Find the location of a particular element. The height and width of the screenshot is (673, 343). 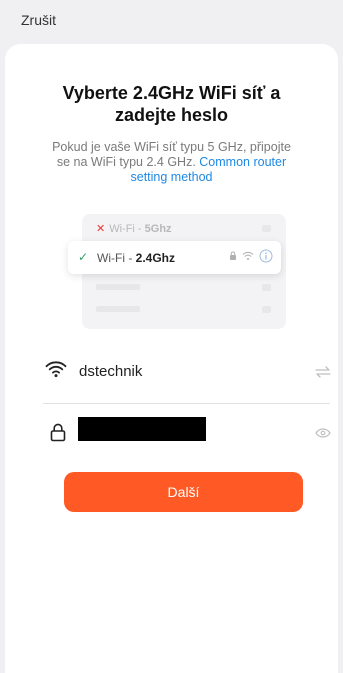

network-24ghz-row: ✓ Wi-Fi - 2.4Ghz is located at coordinates (174, 257).